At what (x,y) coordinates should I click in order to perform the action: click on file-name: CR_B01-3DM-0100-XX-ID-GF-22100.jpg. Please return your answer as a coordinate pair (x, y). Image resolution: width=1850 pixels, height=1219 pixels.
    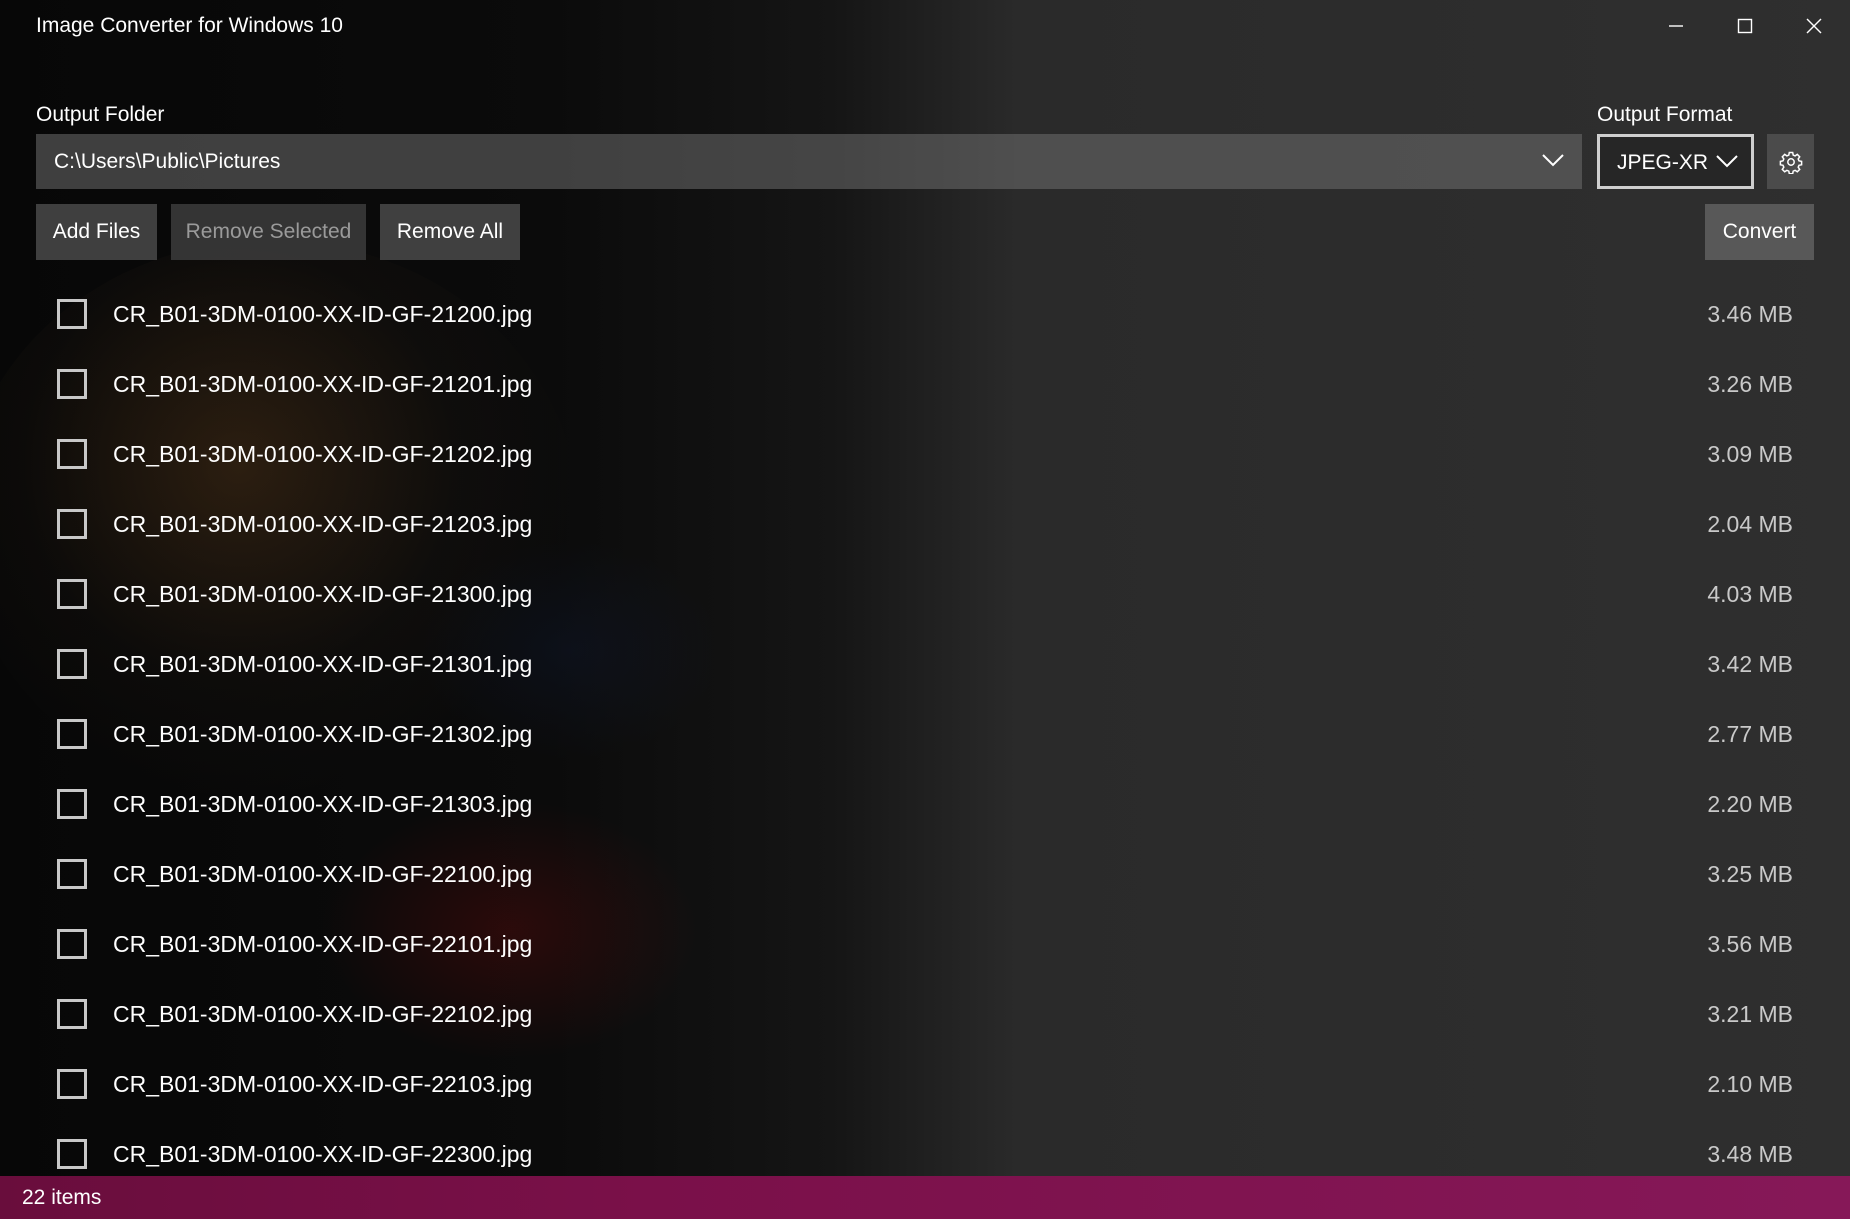
    Looking at the image, I should click on (323, 874).